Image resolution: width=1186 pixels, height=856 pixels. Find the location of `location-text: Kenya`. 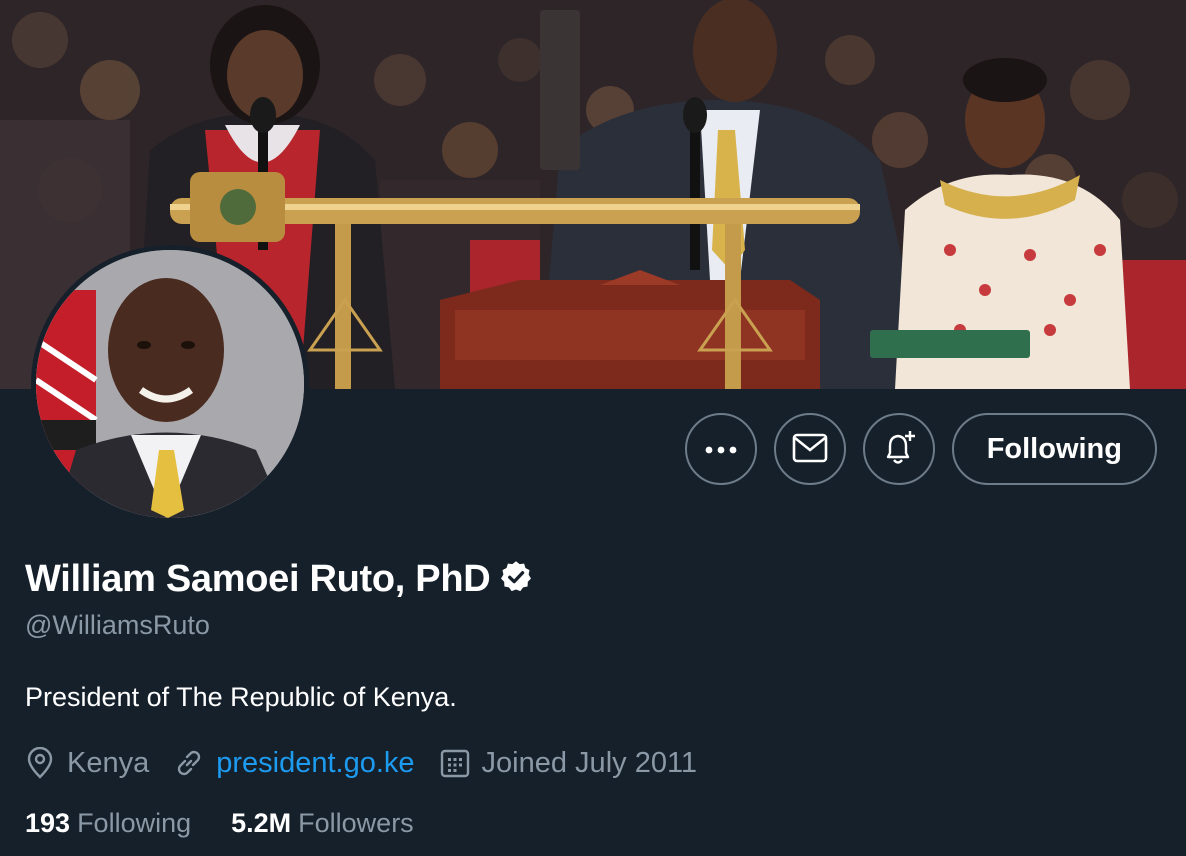

location-text: Kenya is located at coordinates (108, 762).